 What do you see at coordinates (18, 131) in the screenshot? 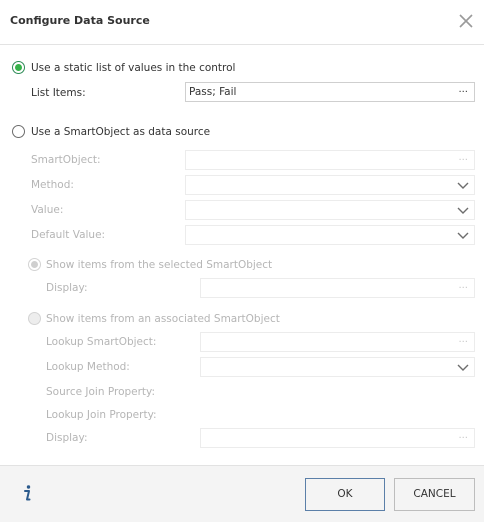
I see `smartobject-radio` at bounding box center [18, 131].